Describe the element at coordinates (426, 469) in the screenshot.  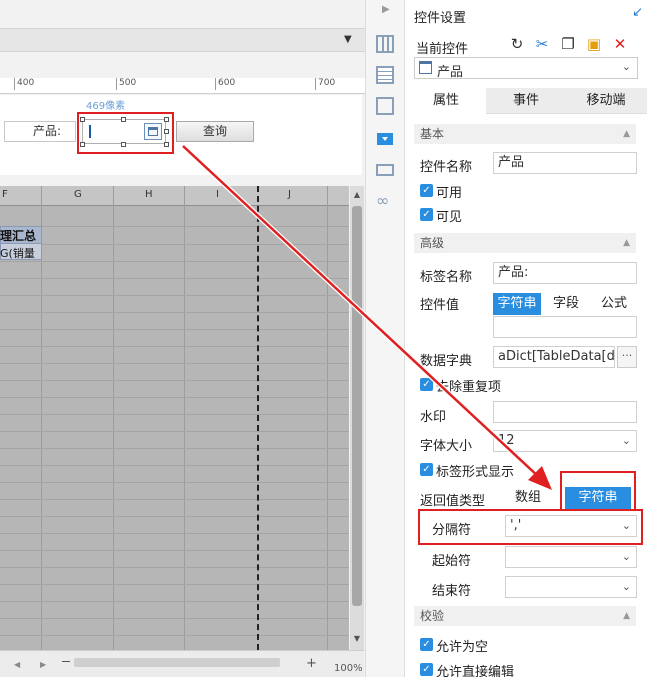
I see `tag-display-checkbox: ✓` at that location.